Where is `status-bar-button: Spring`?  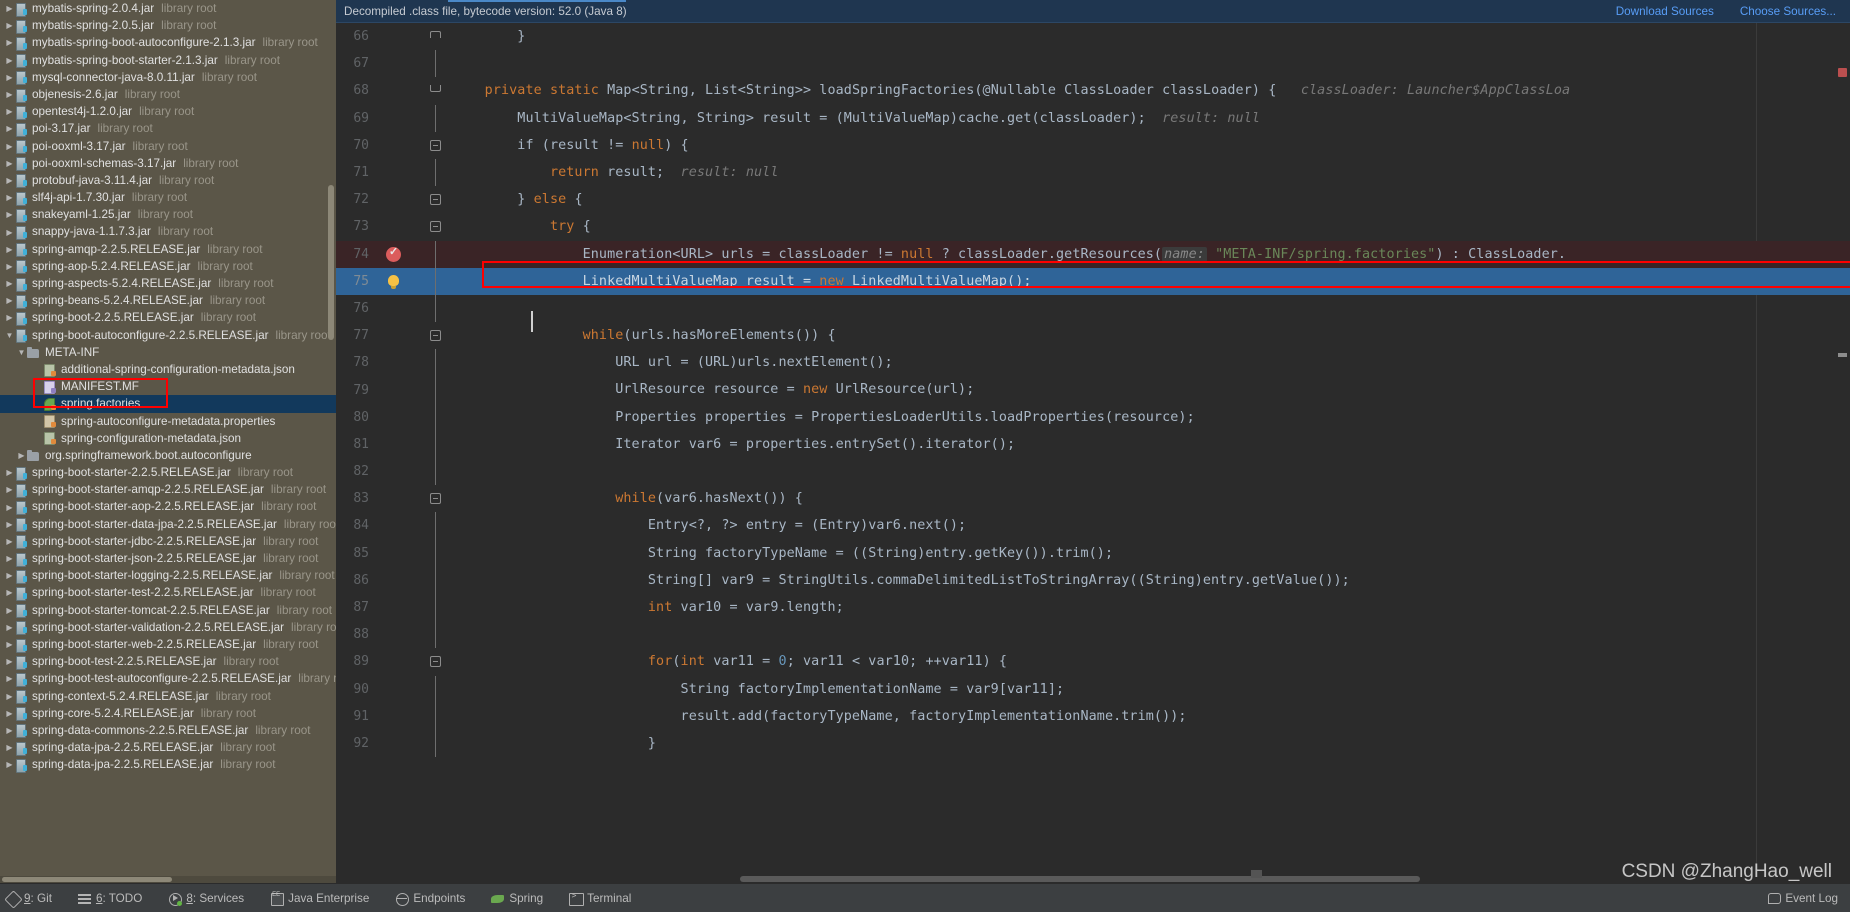
status-bar-button: Spring is located at coordinates (517, 898).